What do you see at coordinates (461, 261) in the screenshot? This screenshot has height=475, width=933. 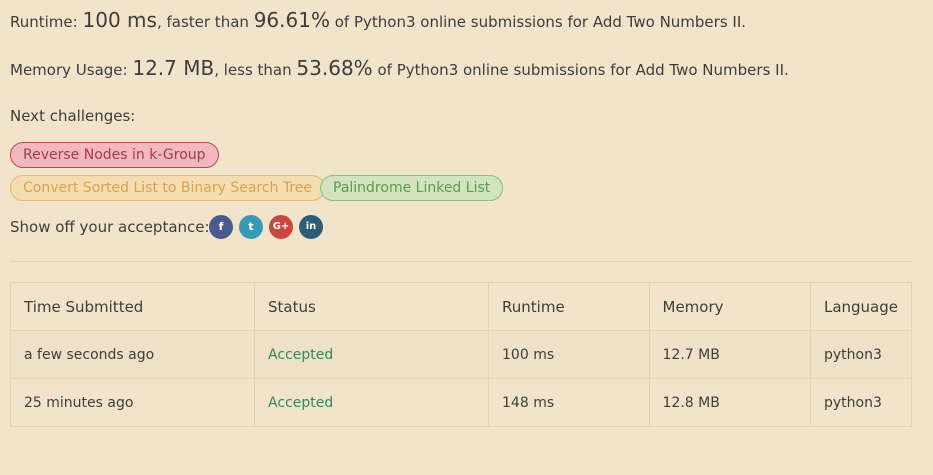 I see `divider` at bounding box center [461, 261].